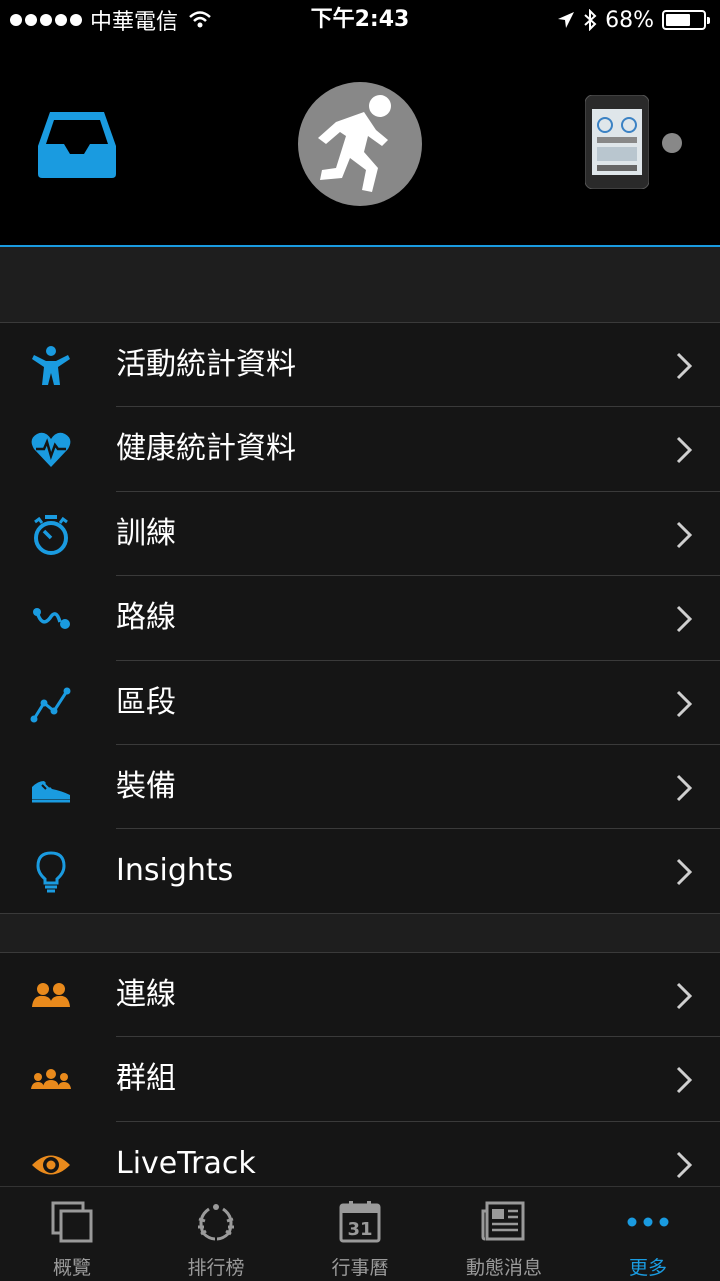 The image size is (720, 1281). What do you see at coordinates (360, 365) in the screenshot?
I see `menu-item-activity-stats: 活動統計資料` at bounding box center [360, 365].